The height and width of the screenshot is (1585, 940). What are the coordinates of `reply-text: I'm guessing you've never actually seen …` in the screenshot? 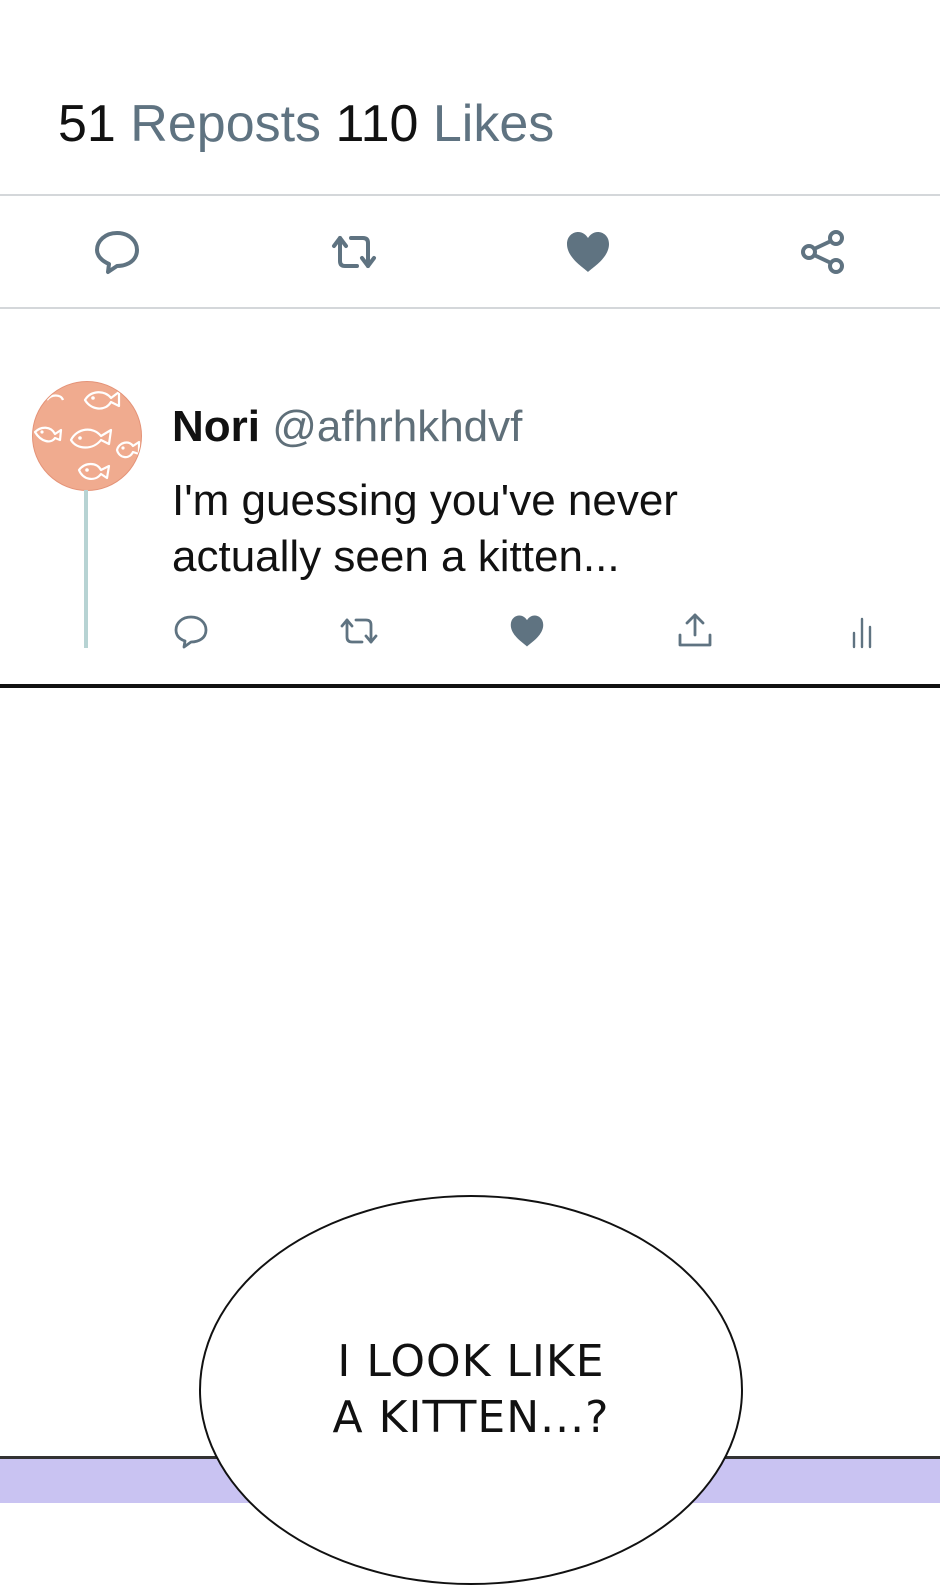 It's located at (425, 528).